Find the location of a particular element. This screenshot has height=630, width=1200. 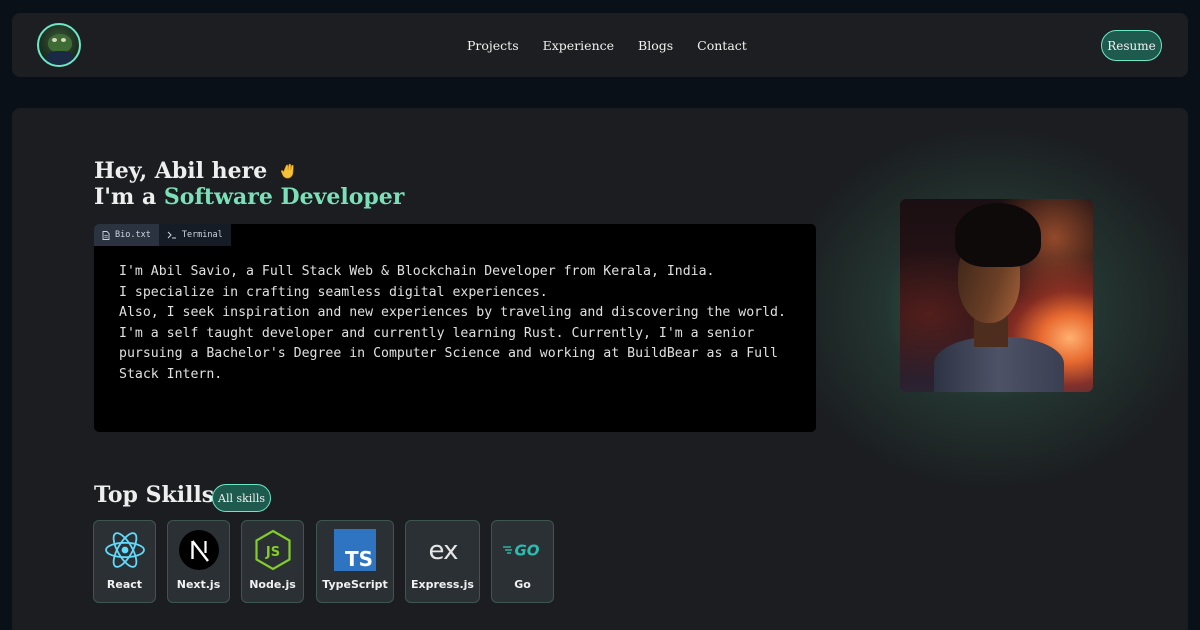

nav-link-contact: Contact is located at coordinates (722, 45).